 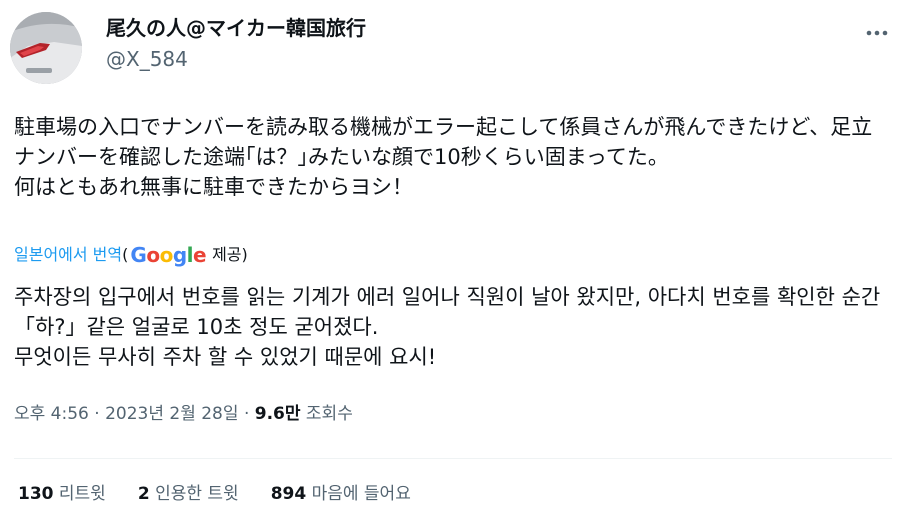 I want to click on open-paren: (, so click(x=125, y=254).